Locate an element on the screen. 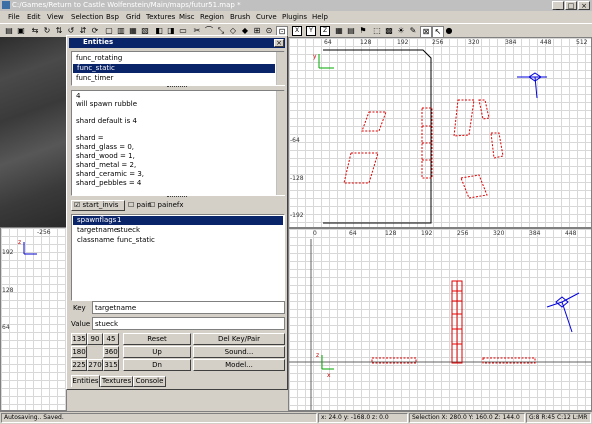 This screenshot has width=592, height=424. class-list-item: func_rotating is located at coordinates (99, 58).